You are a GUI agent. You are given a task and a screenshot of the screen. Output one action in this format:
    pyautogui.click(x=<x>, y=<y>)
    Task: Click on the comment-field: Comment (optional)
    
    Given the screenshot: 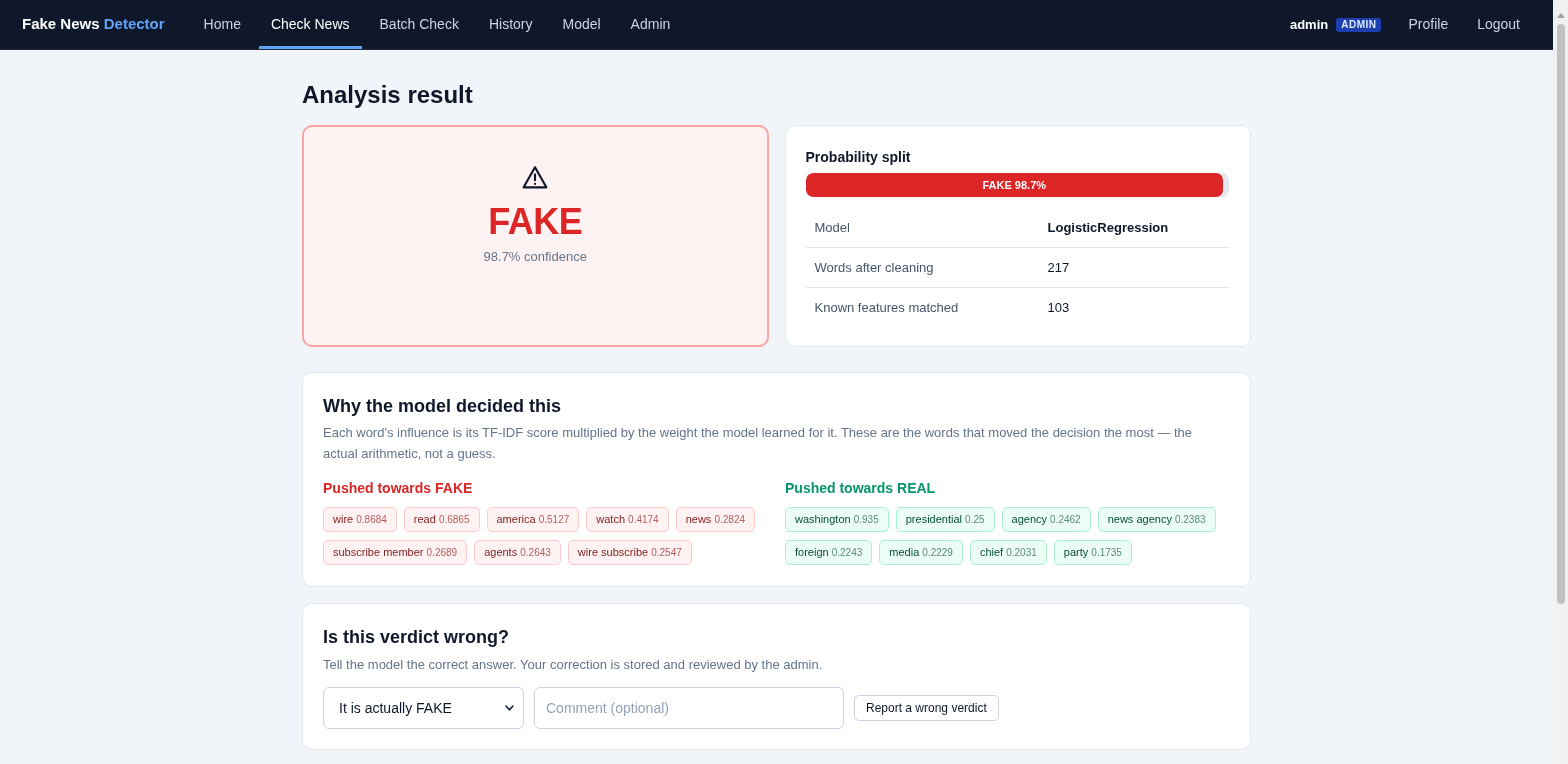 What is the action you would take?
    pyautogui.click(x=689, y=708)
    